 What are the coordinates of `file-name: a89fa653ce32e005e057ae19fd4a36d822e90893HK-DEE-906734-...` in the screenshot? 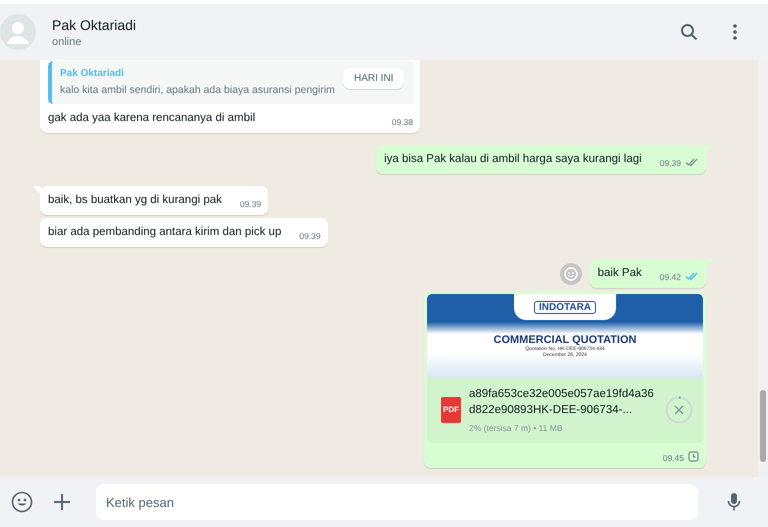 It's located at (562, 402).